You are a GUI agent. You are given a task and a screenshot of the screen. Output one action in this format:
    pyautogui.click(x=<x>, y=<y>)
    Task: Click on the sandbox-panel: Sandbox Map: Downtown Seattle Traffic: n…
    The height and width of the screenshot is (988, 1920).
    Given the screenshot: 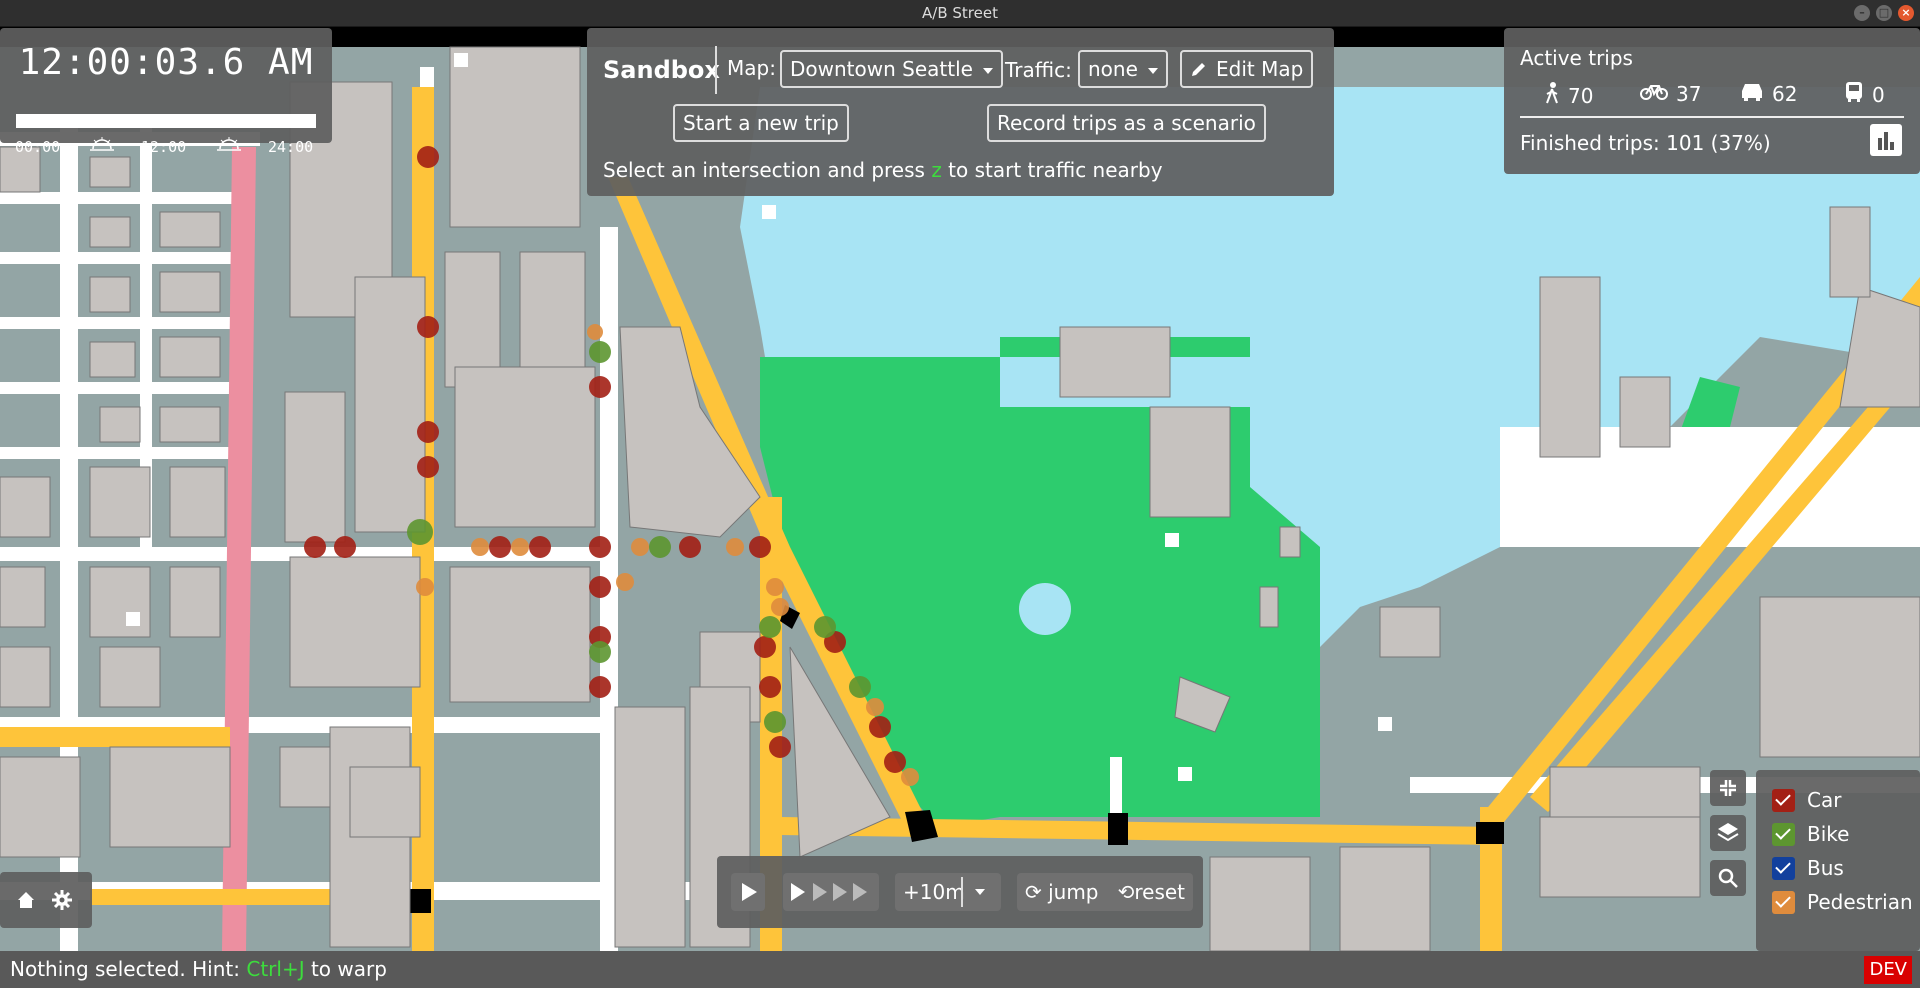 What is the action you would take?
    pyautogui.click(x=960, y=112)
    